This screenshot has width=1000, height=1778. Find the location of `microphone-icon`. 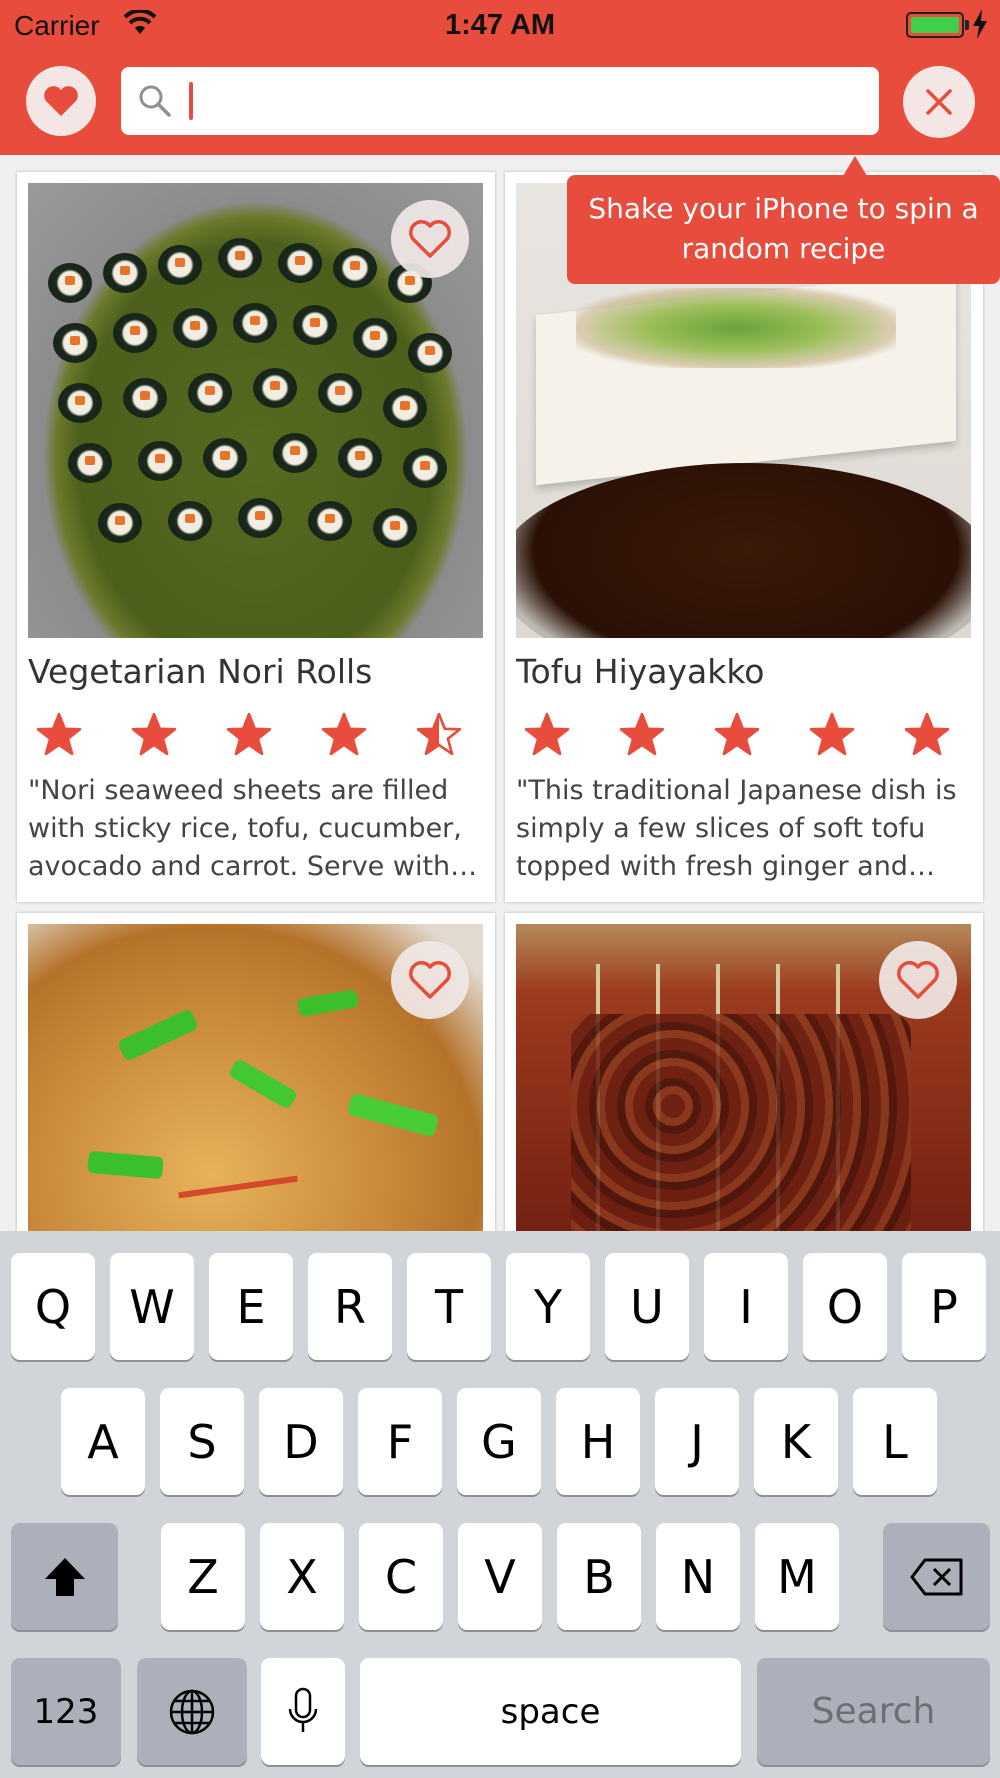

microphone-icon is located at coordinates (303, 1709).